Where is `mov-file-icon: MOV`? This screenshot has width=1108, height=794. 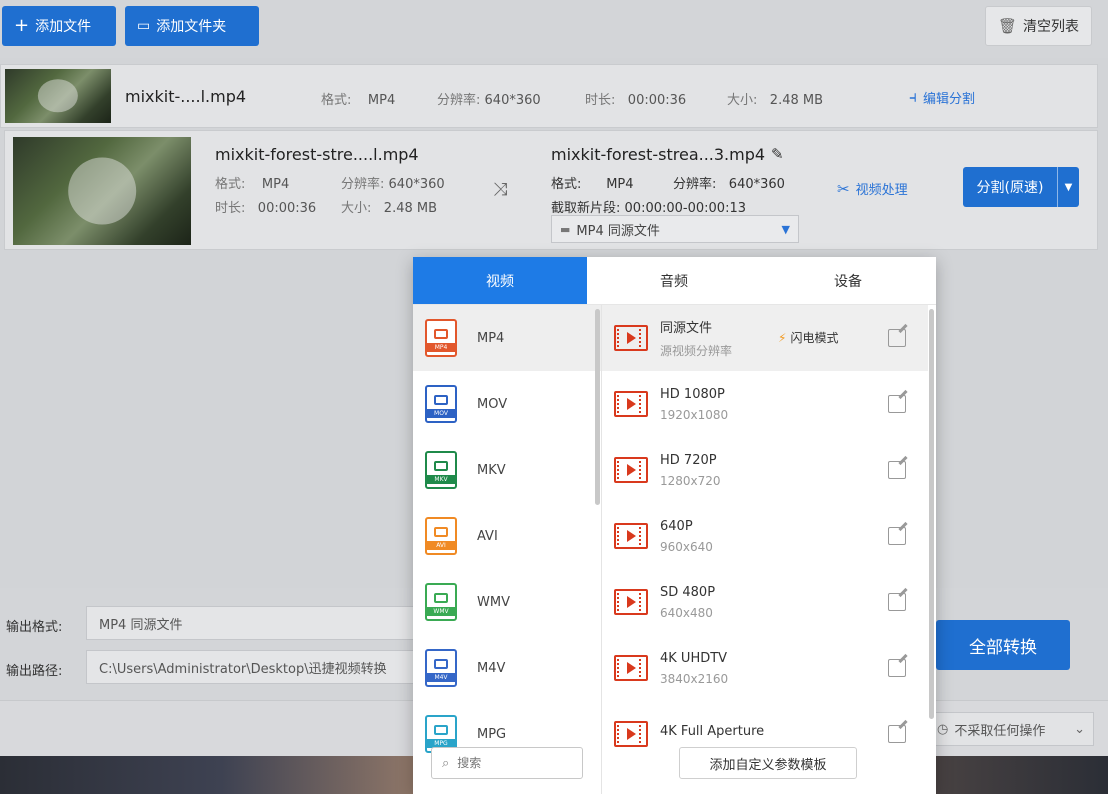
mov-file-icon: MOV is located at coordinates (441, 404).